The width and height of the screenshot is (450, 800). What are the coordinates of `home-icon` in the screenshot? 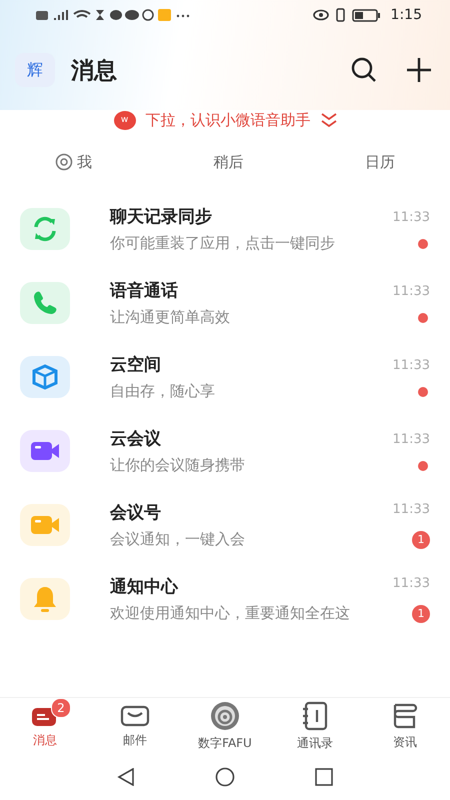 It's located at (225, 777).